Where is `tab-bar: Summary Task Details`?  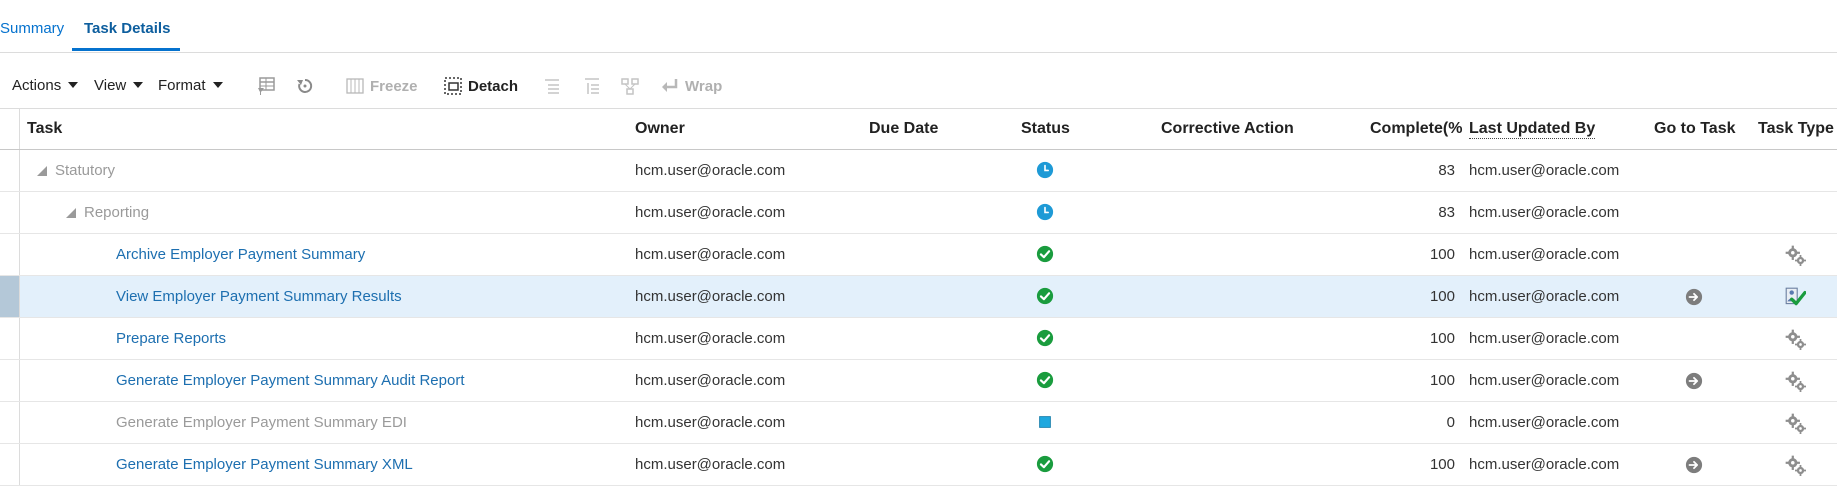 tab-bar: Summary Task Details is located at coordinates (918, 26).